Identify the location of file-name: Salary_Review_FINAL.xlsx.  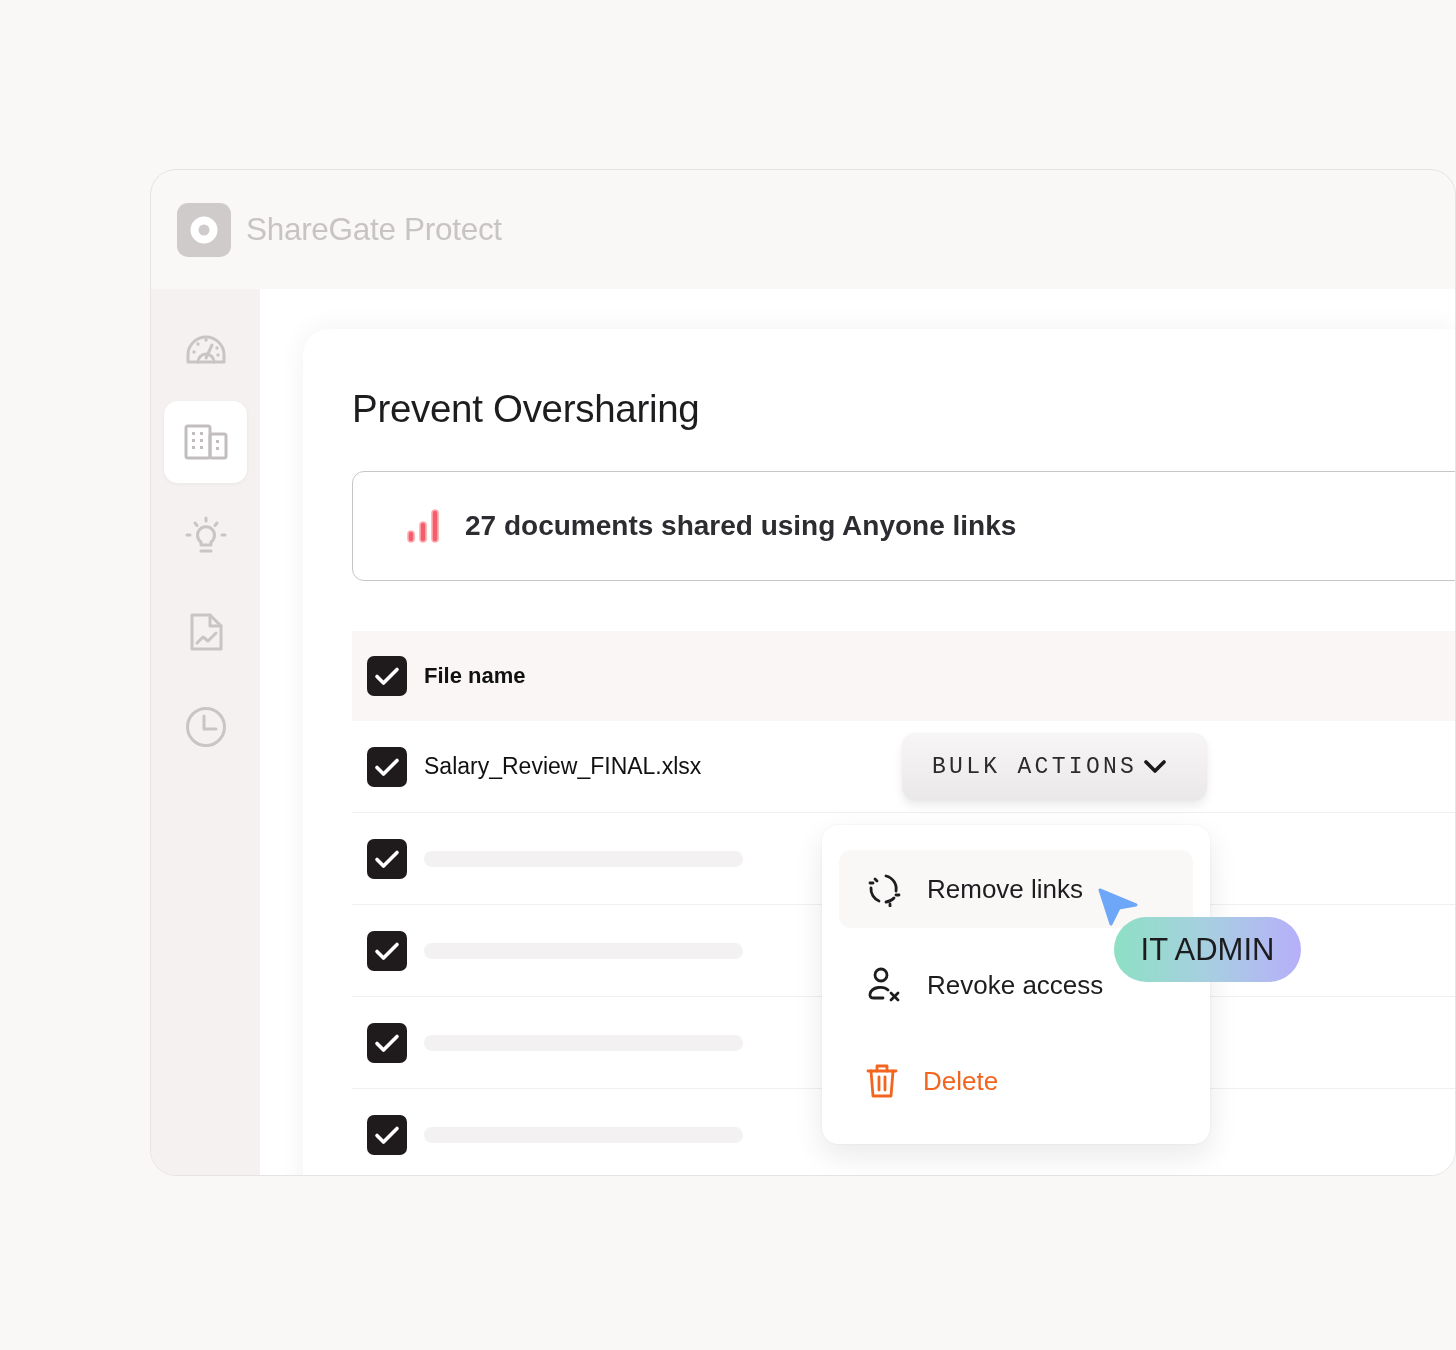
(563, 766).